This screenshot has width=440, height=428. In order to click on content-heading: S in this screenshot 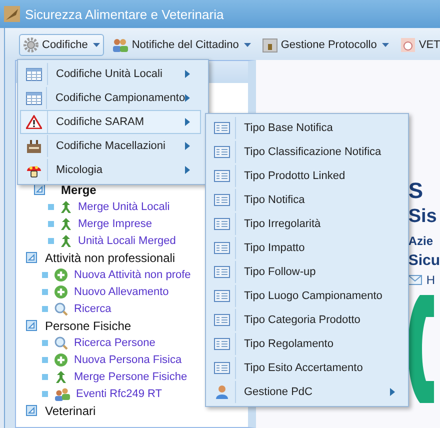, I will do `click(416, 191)`.